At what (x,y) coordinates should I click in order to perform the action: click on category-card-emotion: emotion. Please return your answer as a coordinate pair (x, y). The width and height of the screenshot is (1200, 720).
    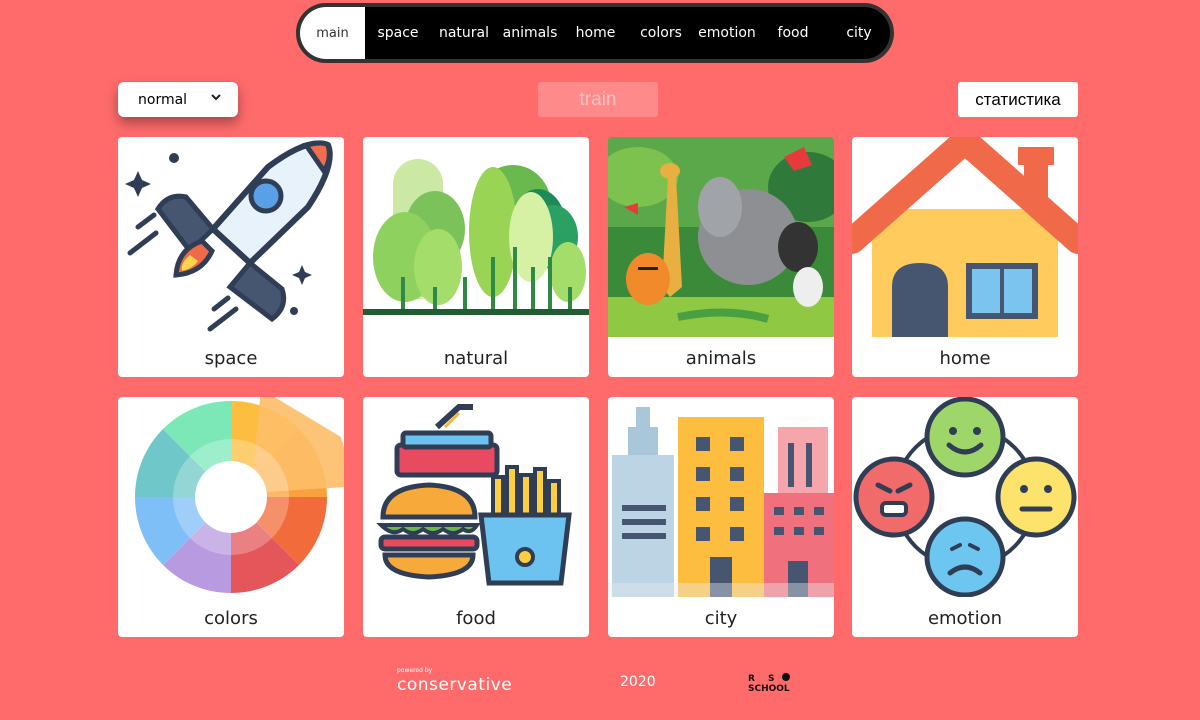
    Looking at the image, I should click on (965, 517).